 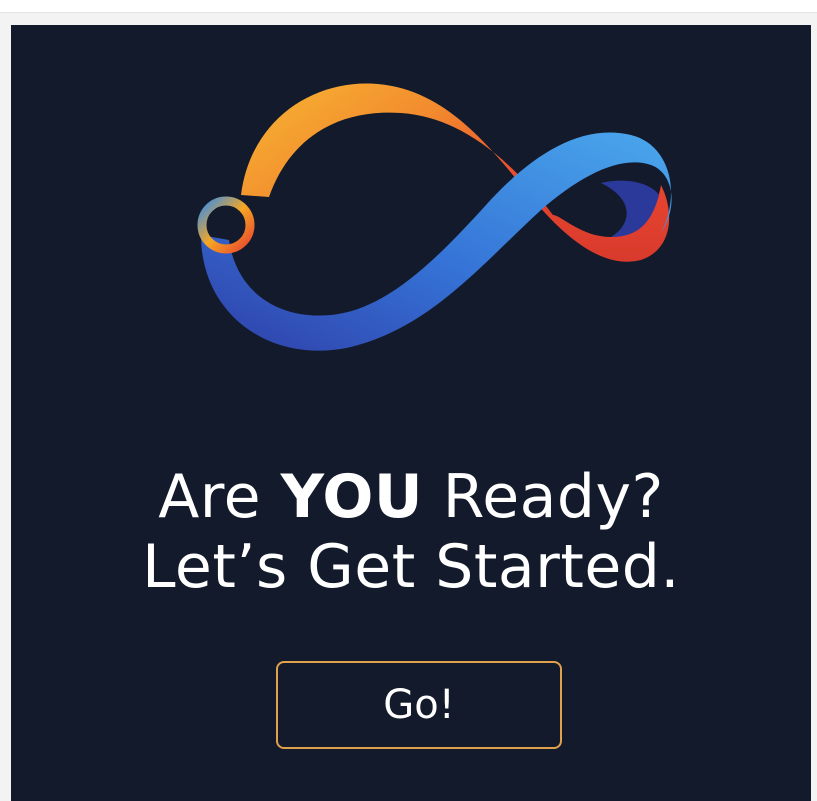 I want to click on headline-line-1: Are YOU Ready?, so click(x=411, y=497).